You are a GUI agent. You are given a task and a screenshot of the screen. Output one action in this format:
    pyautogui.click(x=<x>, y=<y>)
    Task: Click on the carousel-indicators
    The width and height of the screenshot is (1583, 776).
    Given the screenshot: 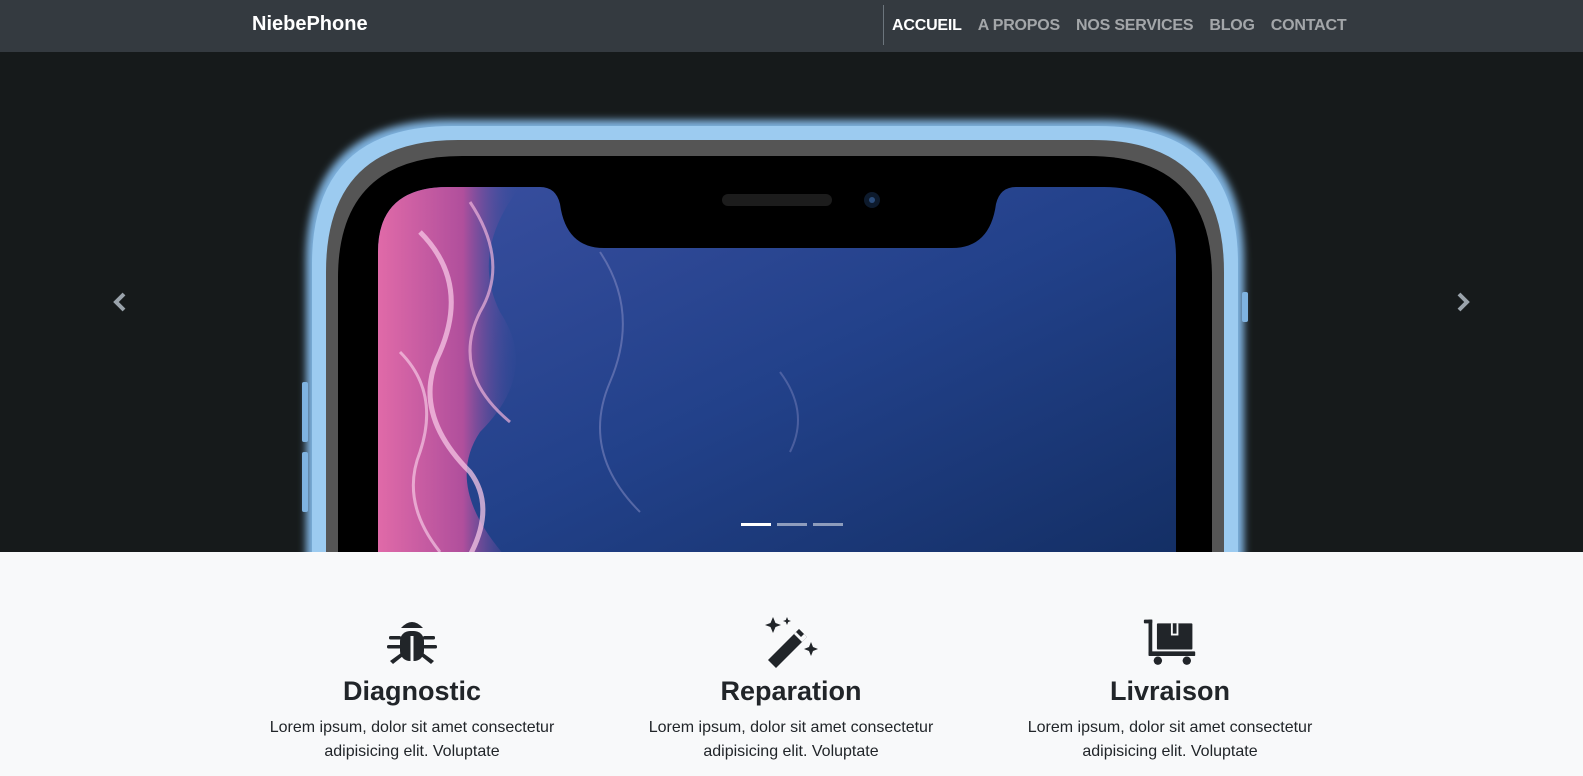 What is the action you would take?
    pyautogui.click(x=795, y=524)
    